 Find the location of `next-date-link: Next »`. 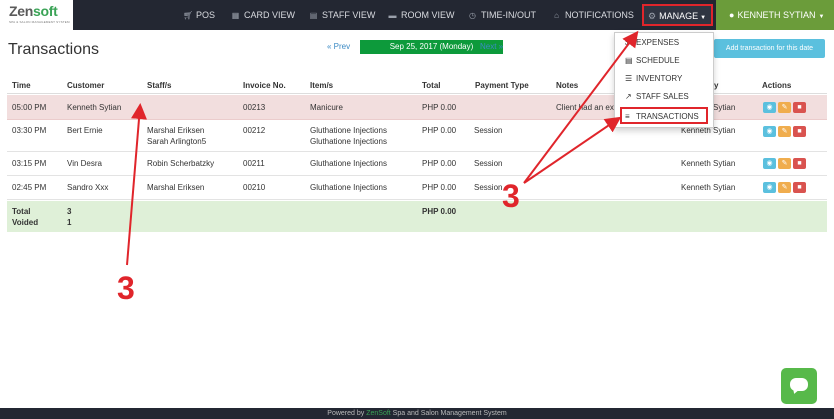

next-date-link: Next » is located at coordinates (491, 46).